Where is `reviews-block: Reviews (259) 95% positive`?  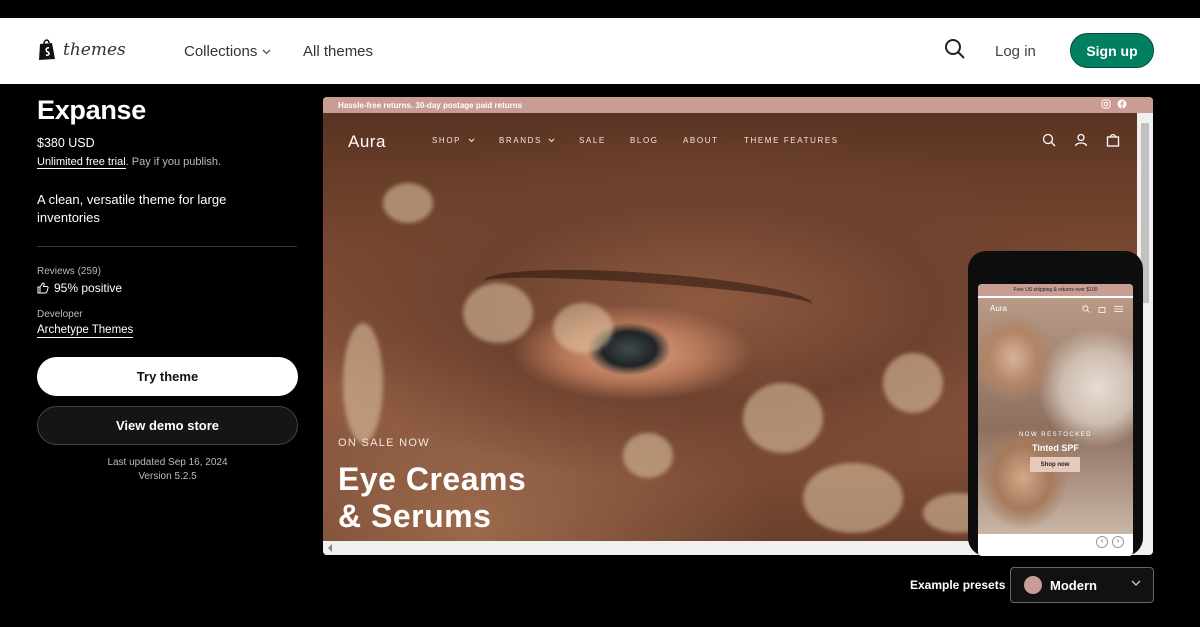
reviews-block: Reviews (259) 95% positive is located at coordinates (168, 280).